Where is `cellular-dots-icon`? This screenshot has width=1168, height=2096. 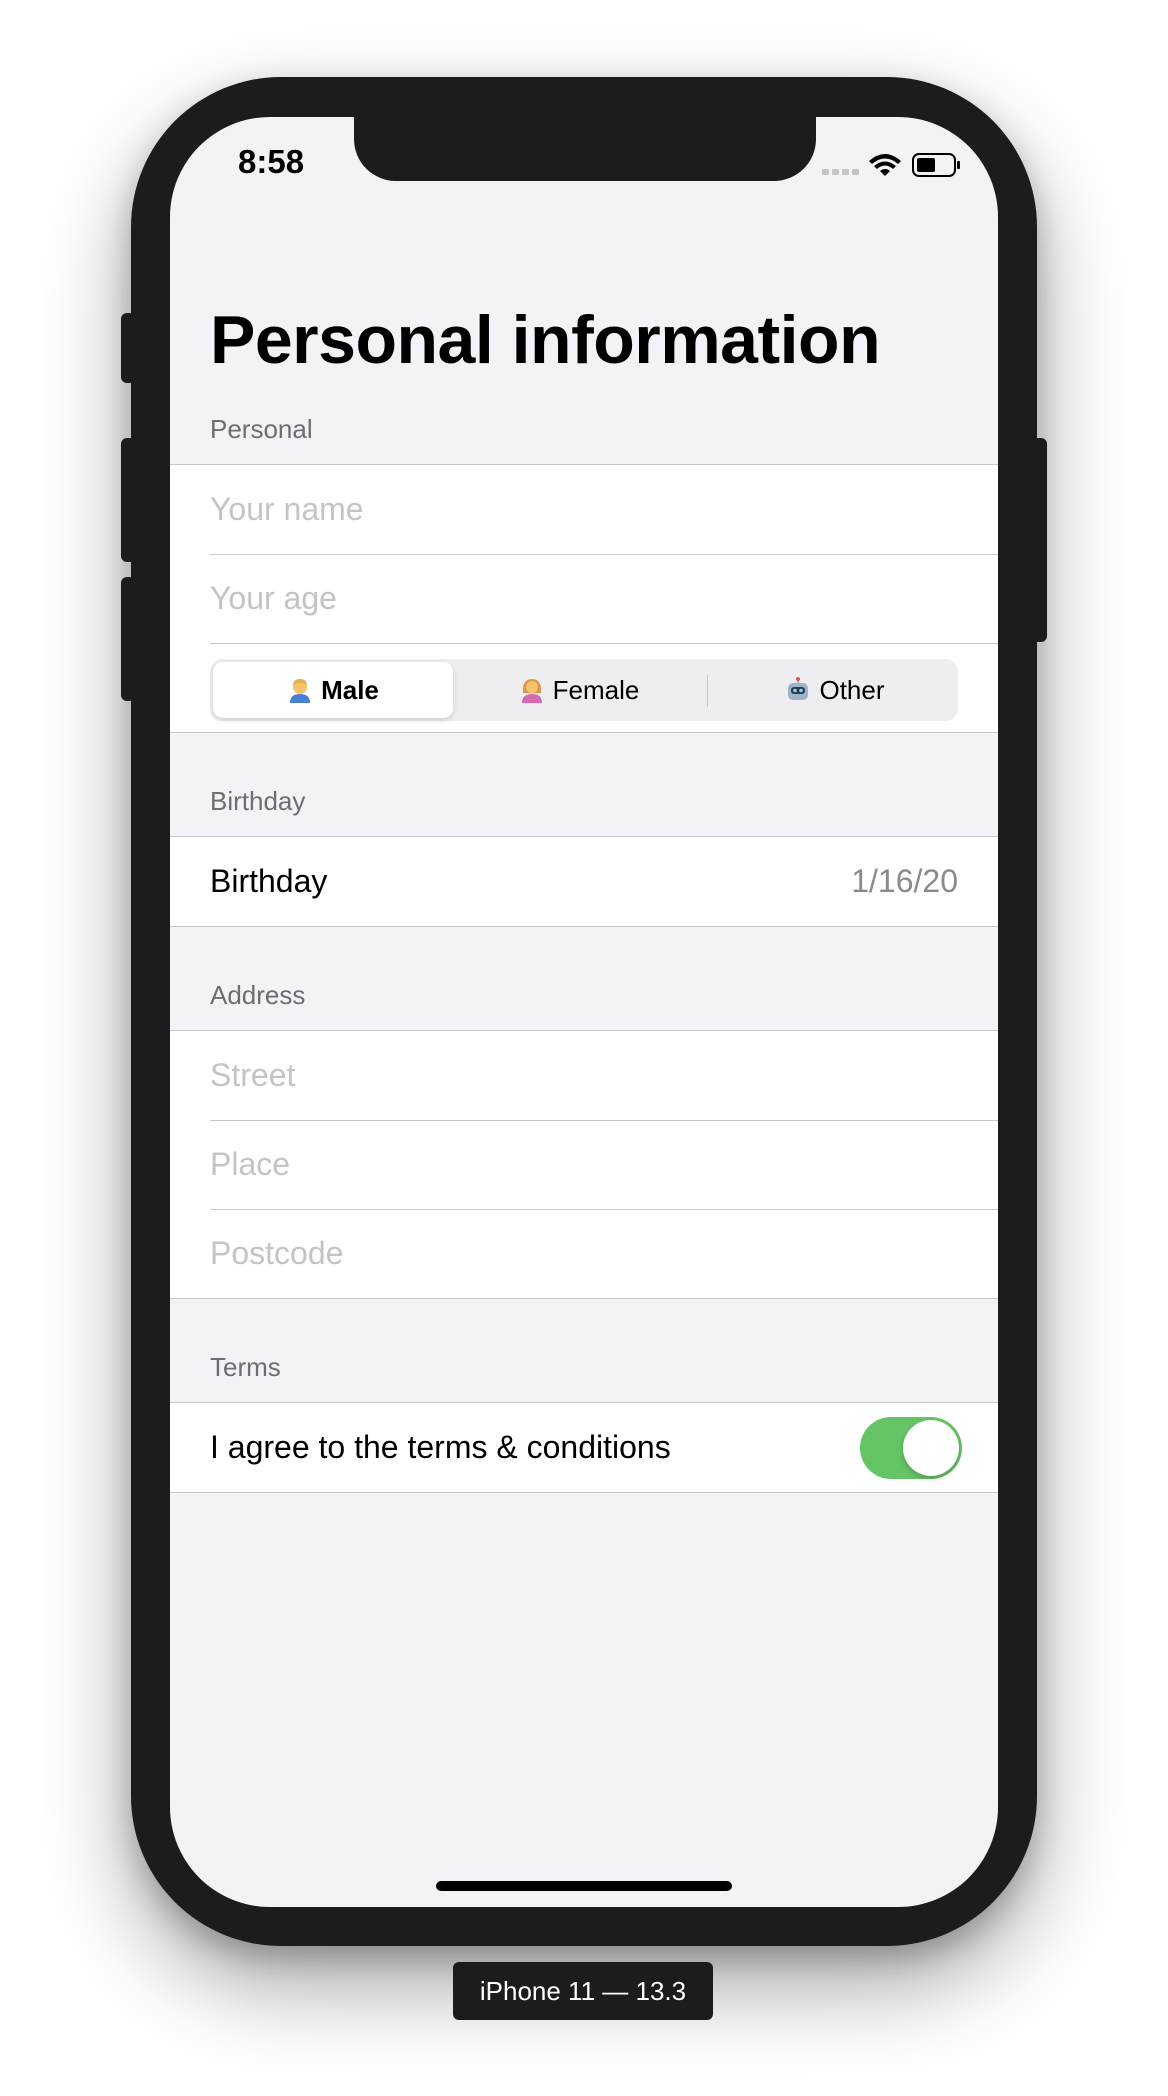 cellular-dots-icon is located at coordinates (840, 172).